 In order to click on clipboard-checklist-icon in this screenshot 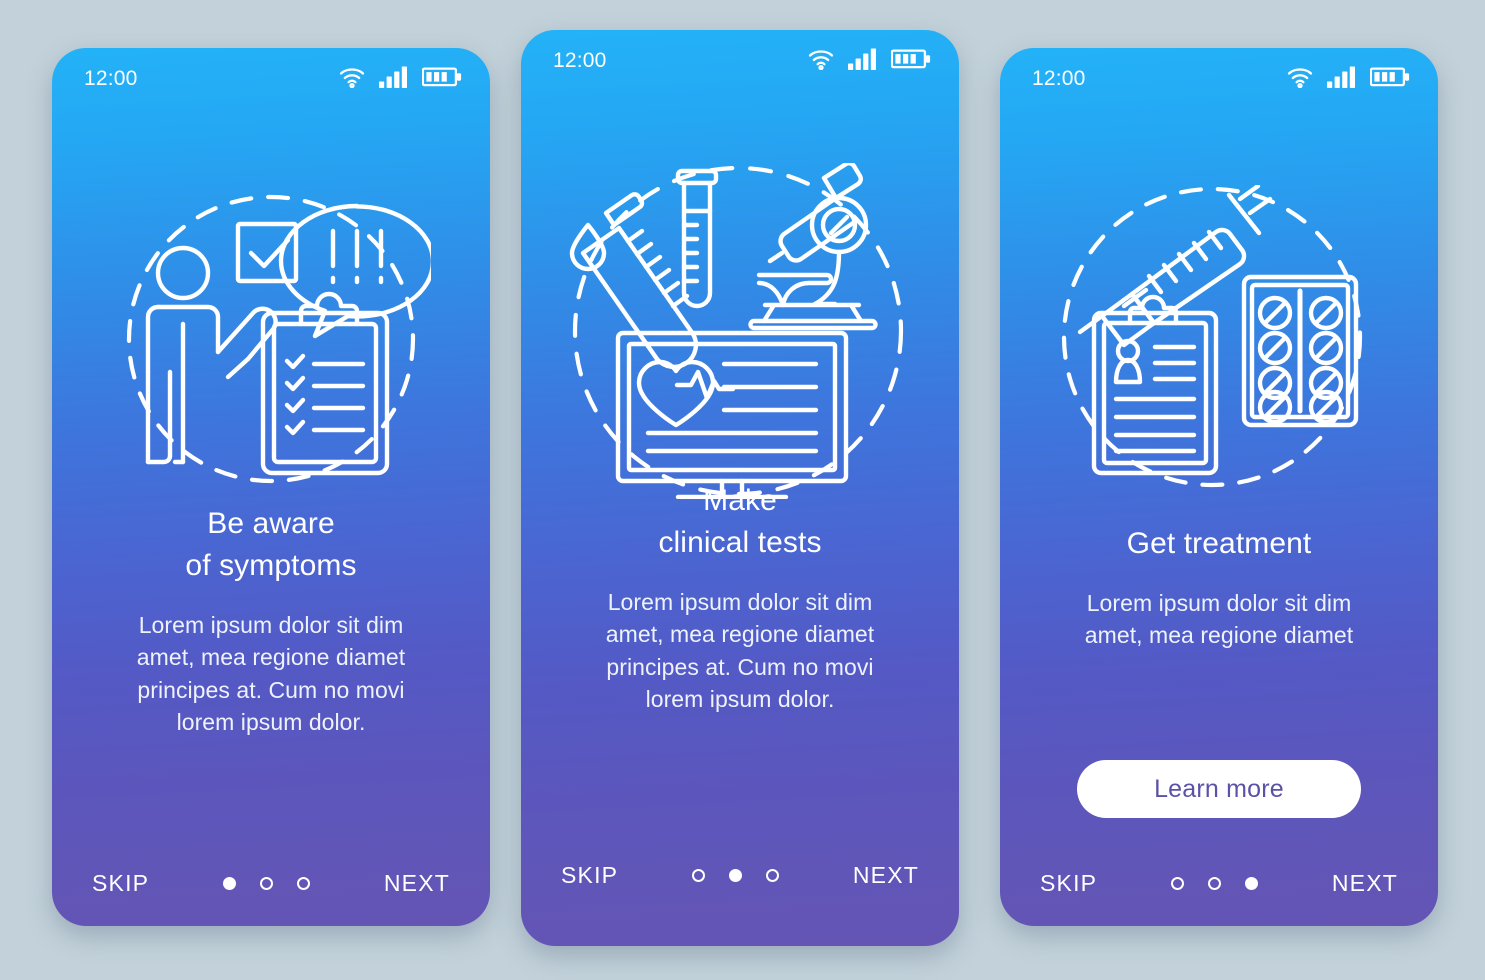, I will do `click(325, 383)`.